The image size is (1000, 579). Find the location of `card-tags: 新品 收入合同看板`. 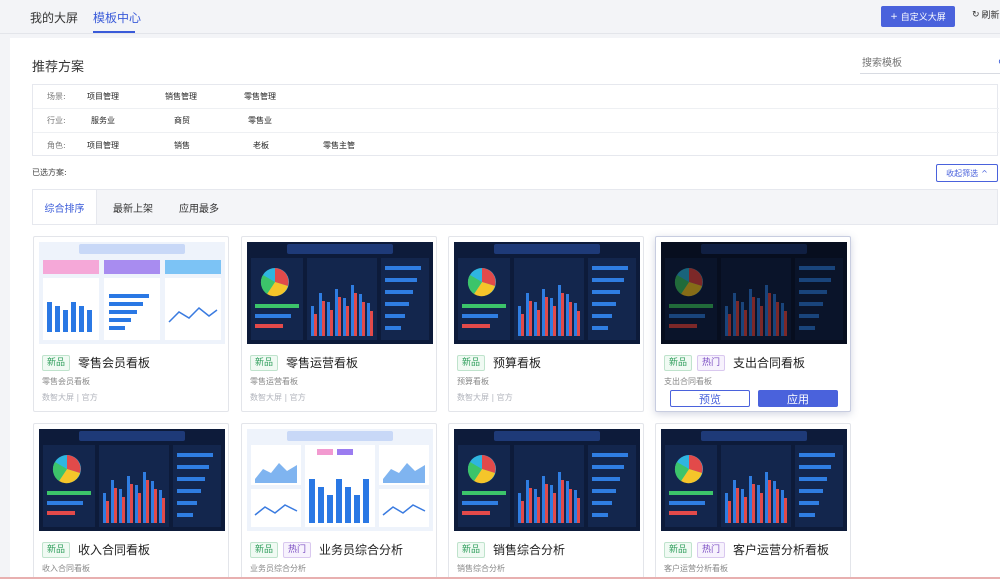

card-tags: 新品 收入合同看板 is located at coordinates (96, 549).